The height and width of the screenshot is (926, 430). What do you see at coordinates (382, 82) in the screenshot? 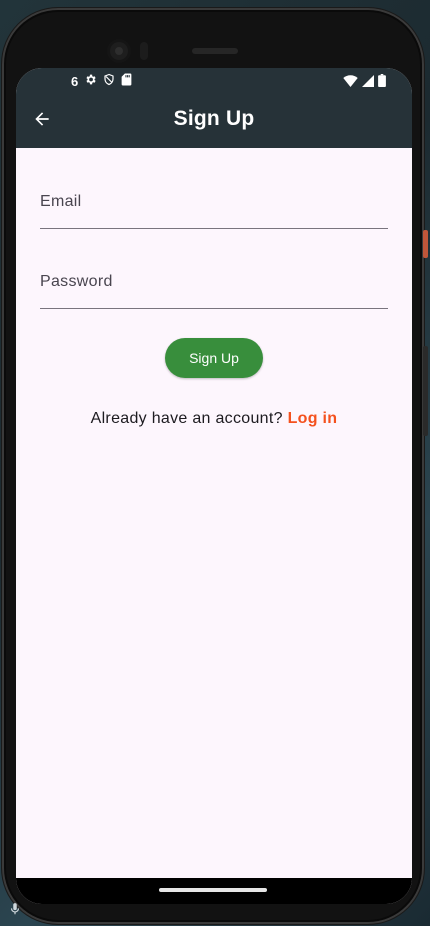
I see `battery-icon` at bounding box center [382, 82].